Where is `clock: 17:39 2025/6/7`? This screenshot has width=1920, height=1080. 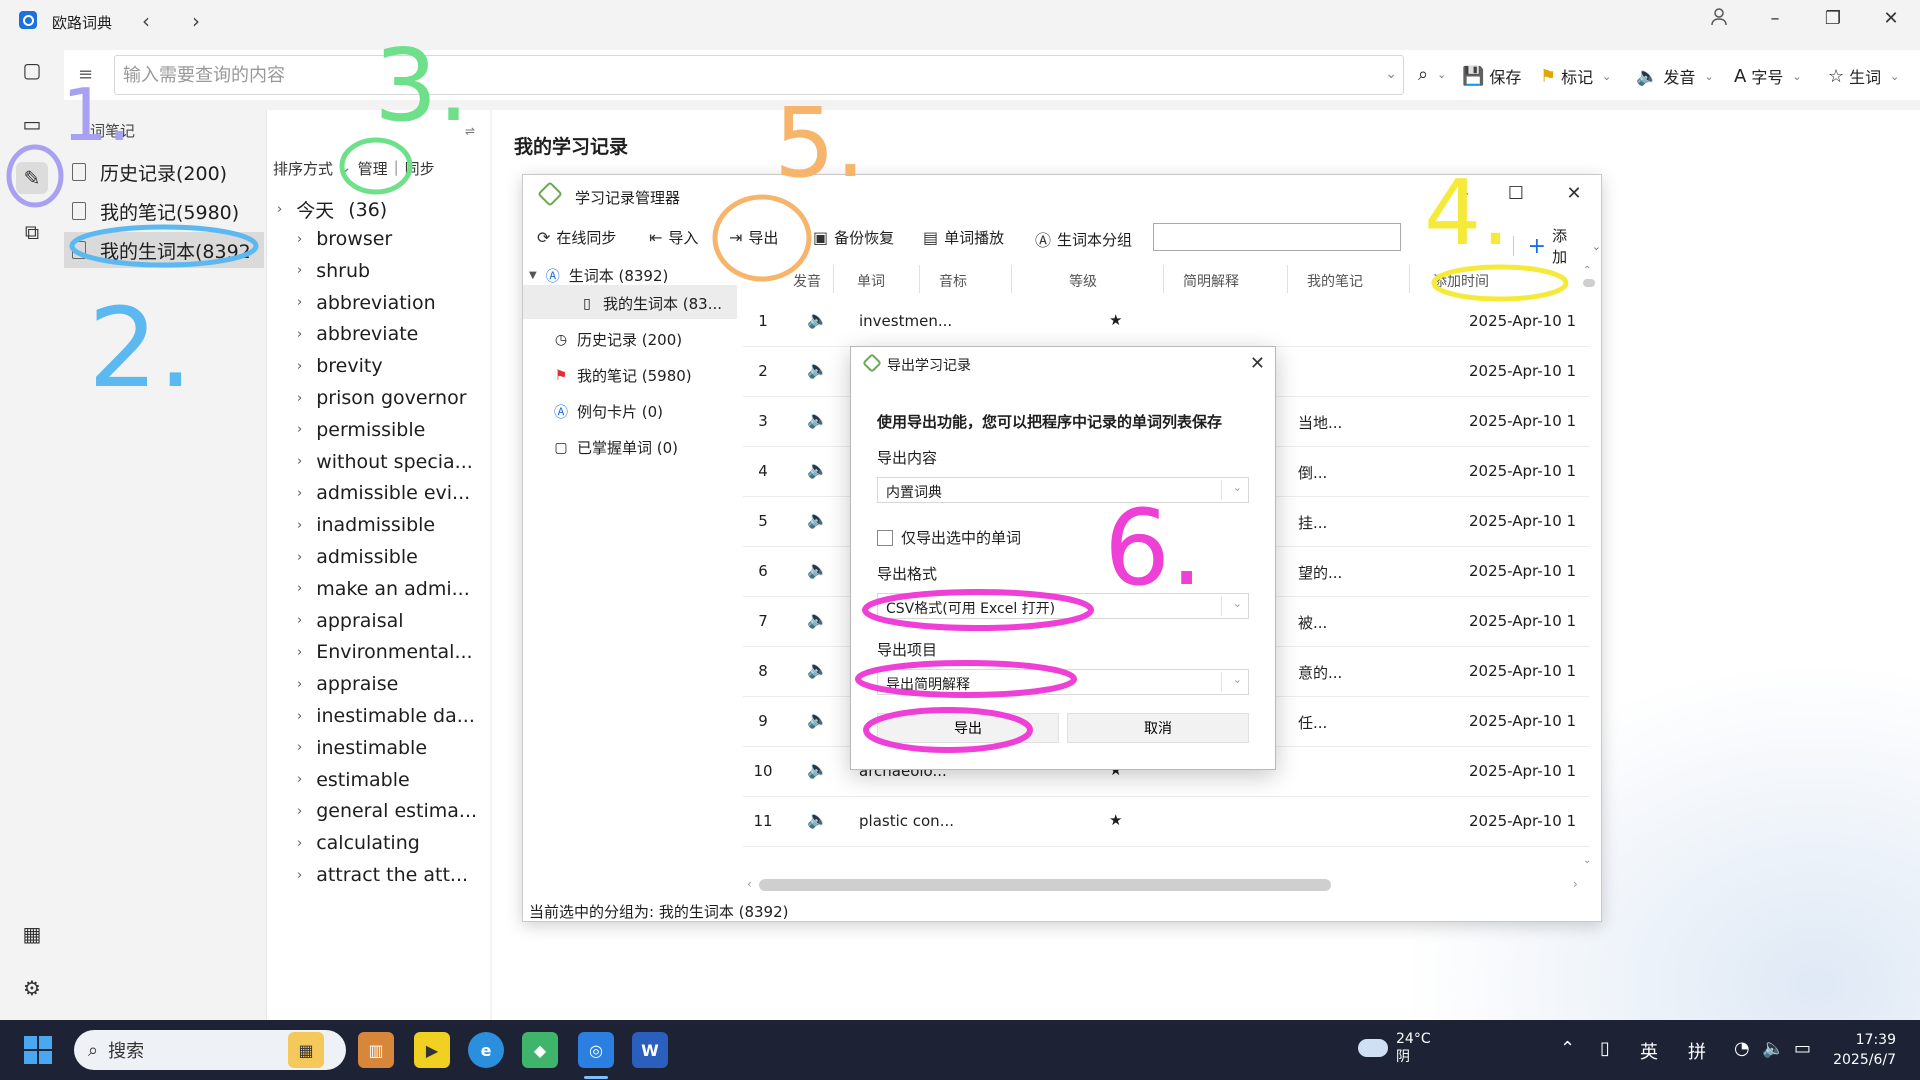
clock: 17:39 2025/6/7 is located at coordinates (1864, 1050).